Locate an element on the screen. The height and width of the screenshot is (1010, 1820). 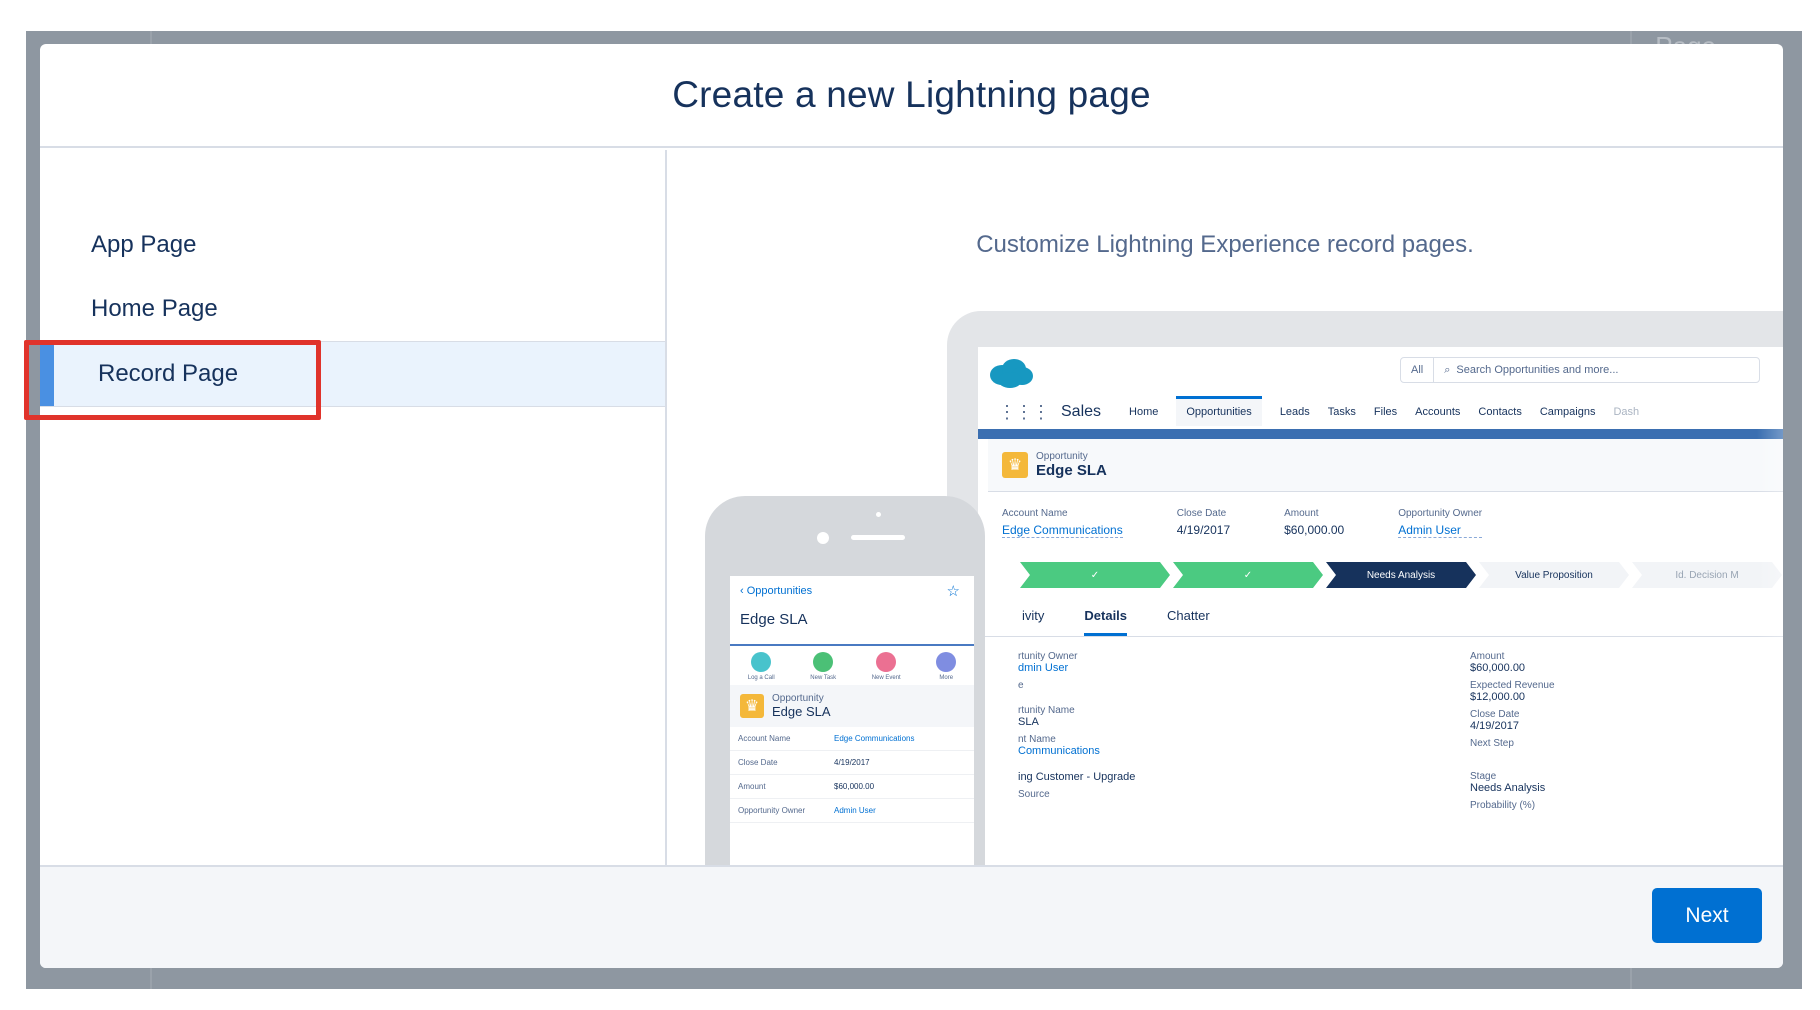
field-value: Admin User is located at coordinates (1440, 530).